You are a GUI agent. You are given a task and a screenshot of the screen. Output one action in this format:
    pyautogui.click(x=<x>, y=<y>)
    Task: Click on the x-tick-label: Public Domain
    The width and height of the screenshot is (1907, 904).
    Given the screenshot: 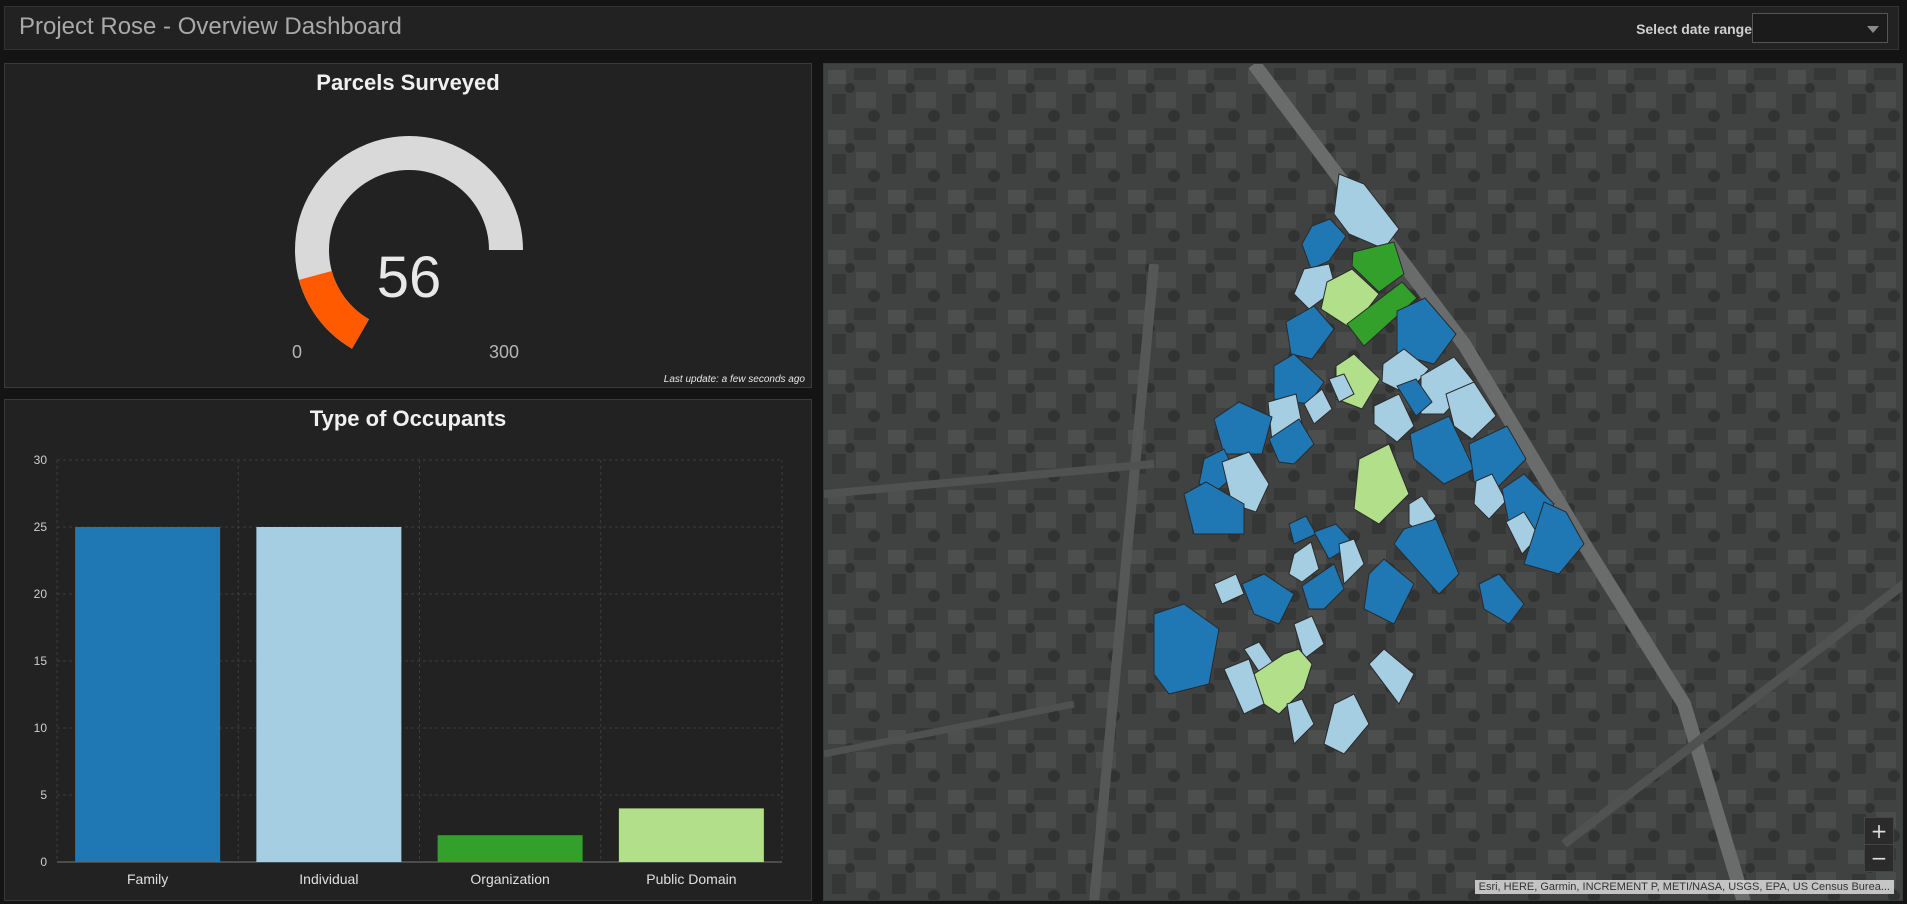 What is the action you would take?
    pyautogui.click(x=691, y=879)
    